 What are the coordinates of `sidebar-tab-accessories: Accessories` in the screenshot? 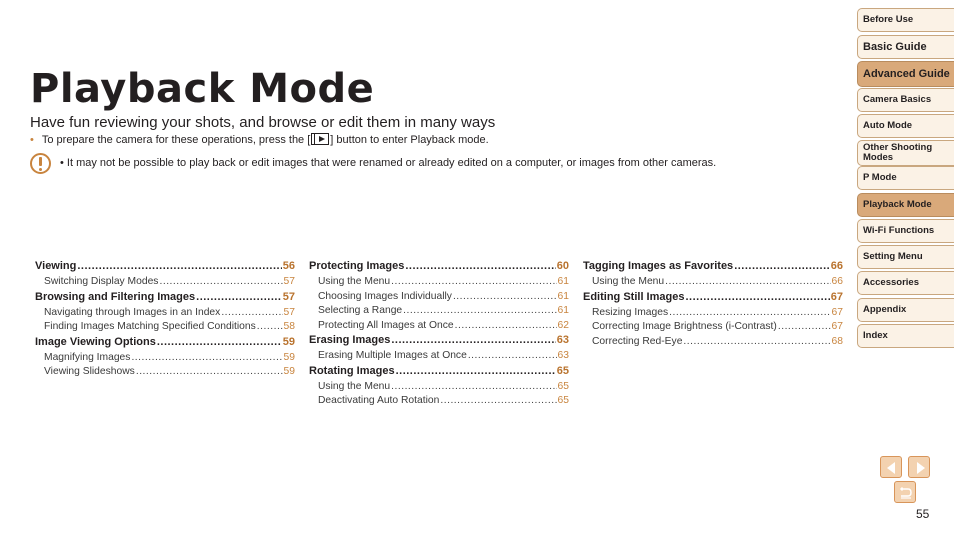 It's located at (905, 283).